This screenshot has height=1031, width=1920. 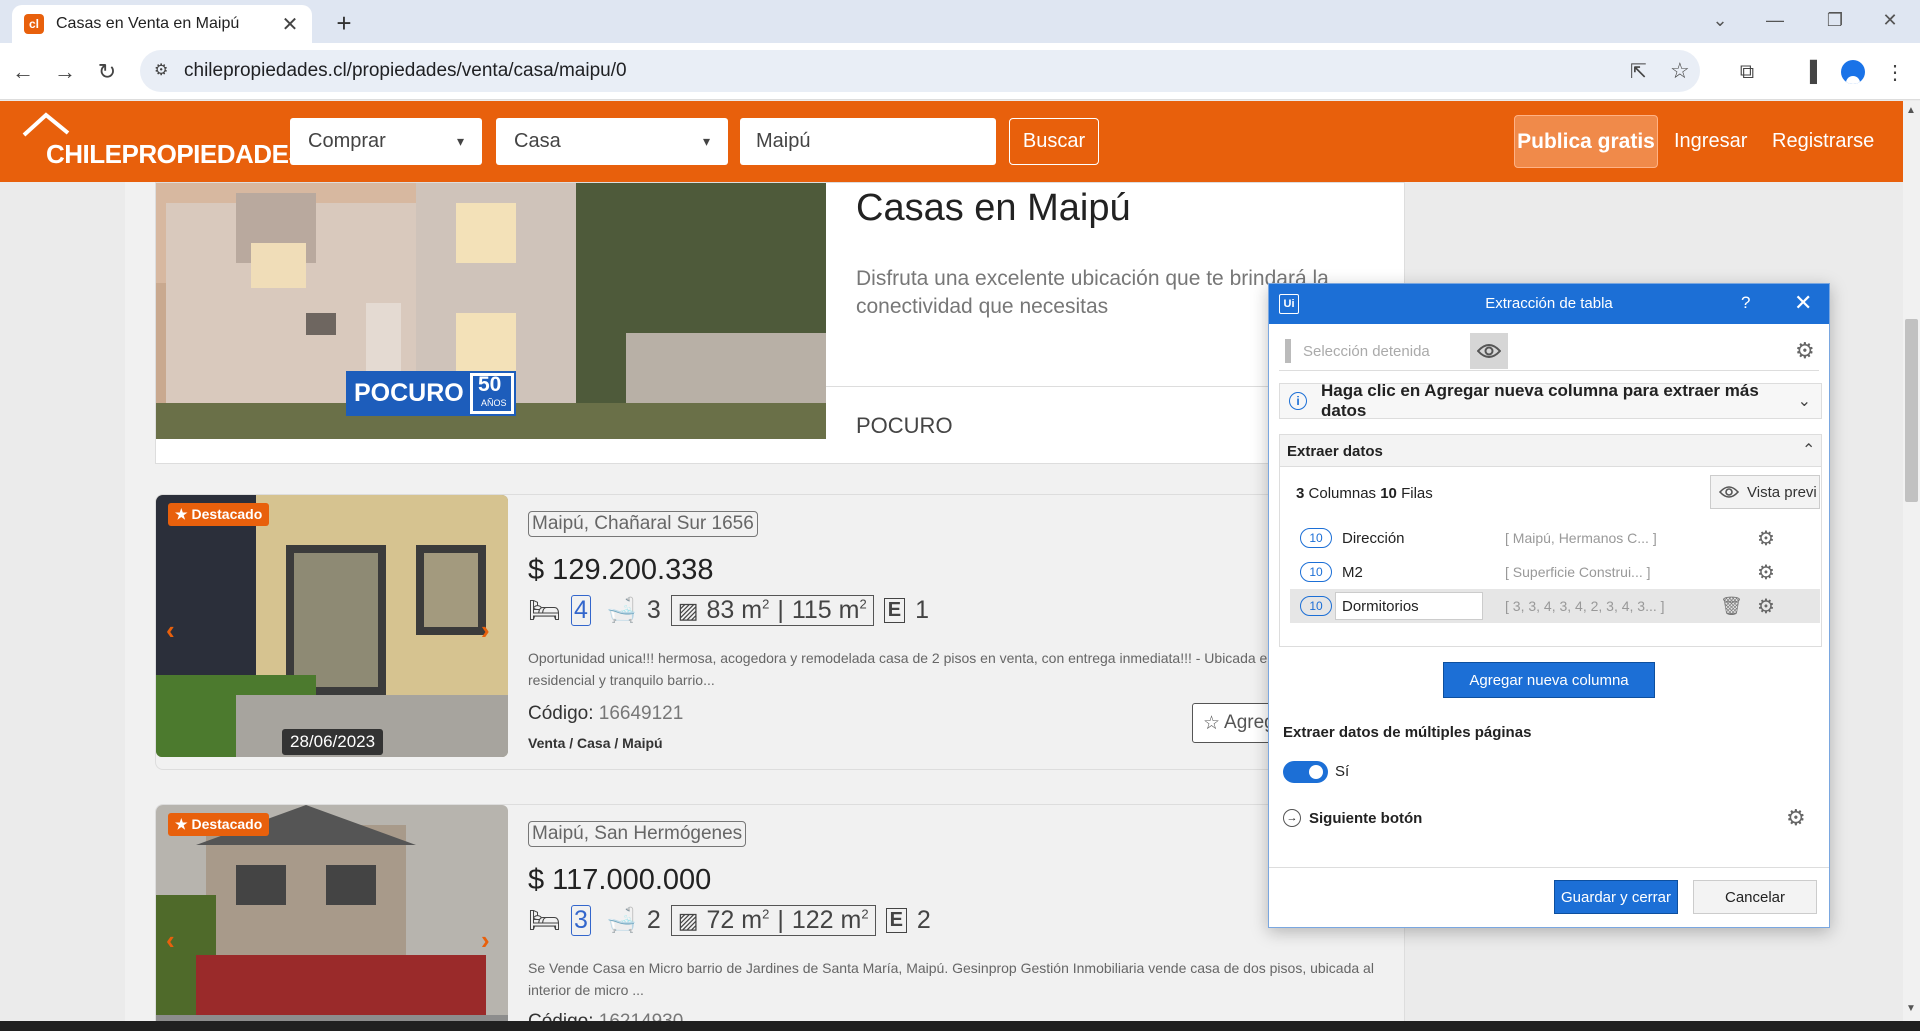 I want to click on featured-title: Casas en Maipú, so click(x=993, y=208).